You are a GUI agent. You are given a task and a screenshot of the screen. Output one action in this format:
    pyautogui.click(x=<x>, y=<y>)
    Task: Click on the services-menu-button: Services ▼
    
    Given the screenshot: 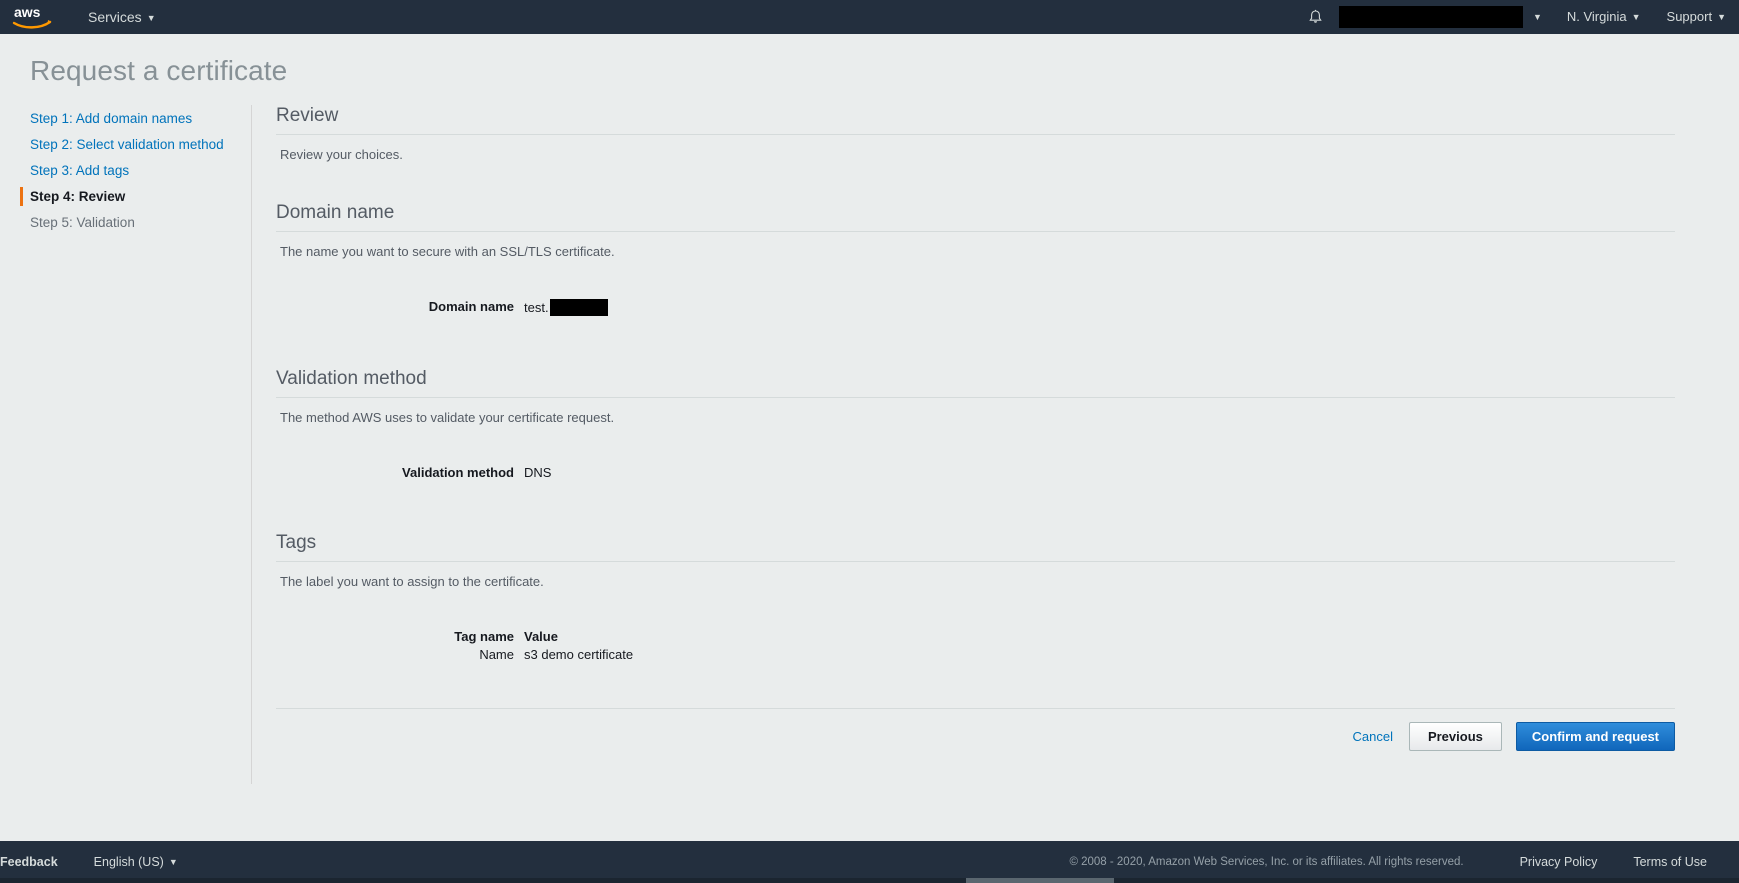 What is the action you would take?
    pyautogui.click(x=122, y=17)
    